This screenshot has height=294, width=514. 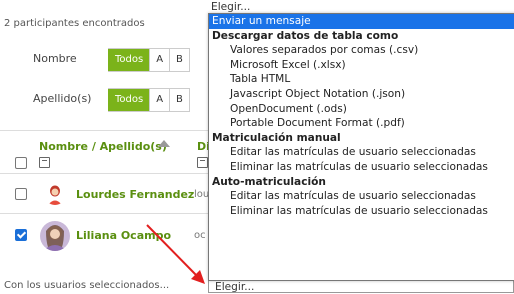 What do you see at coordinates (361, 65) in the screenshot?
I see `dropdown-option: Microsoft Excel (.xlsx)` at bounding box center [361, 65].